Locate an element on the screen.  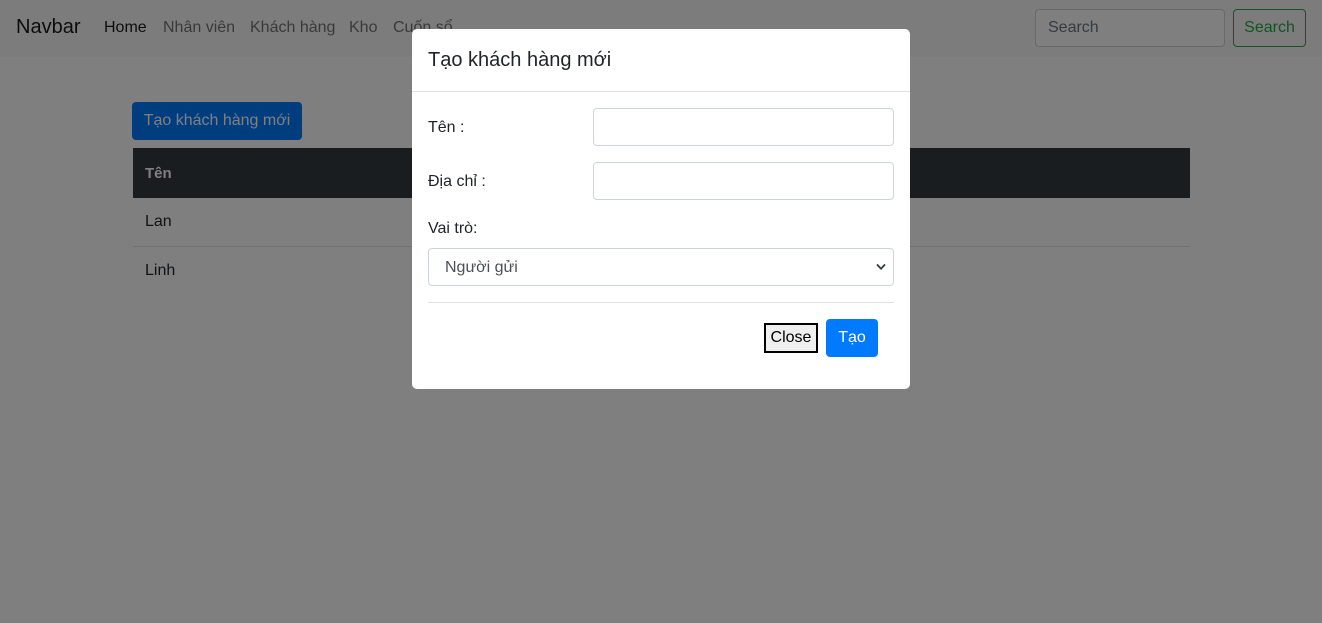
modal-header: Tạo khách hàng mới is located at coordinates (661, 60).